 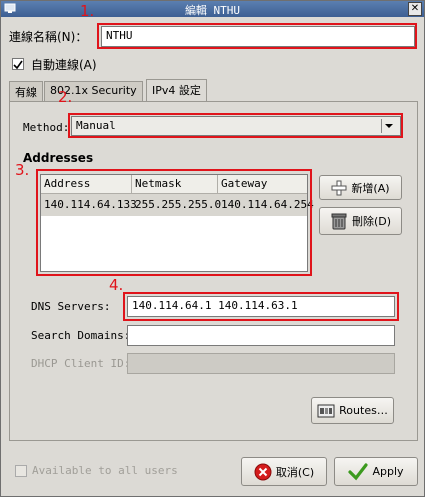 I want to click on method-label: Method:, so click(x=46, y=127).